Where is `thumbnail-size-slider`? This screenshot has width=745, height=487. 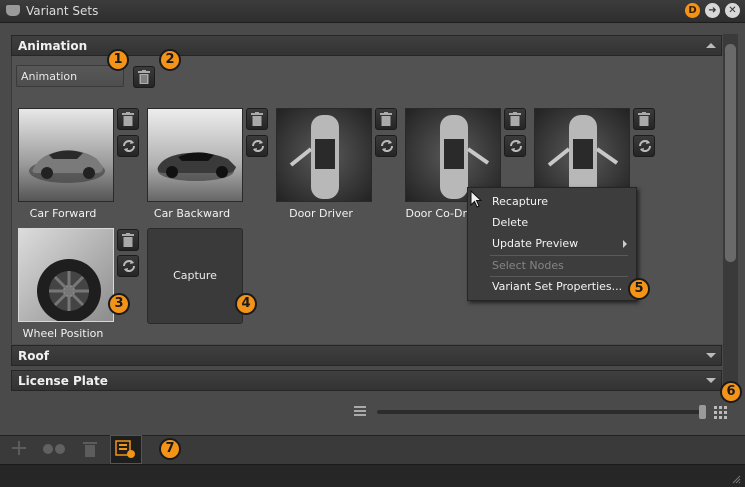
thumbnail-size-slider is located at coordinates (541, 412).